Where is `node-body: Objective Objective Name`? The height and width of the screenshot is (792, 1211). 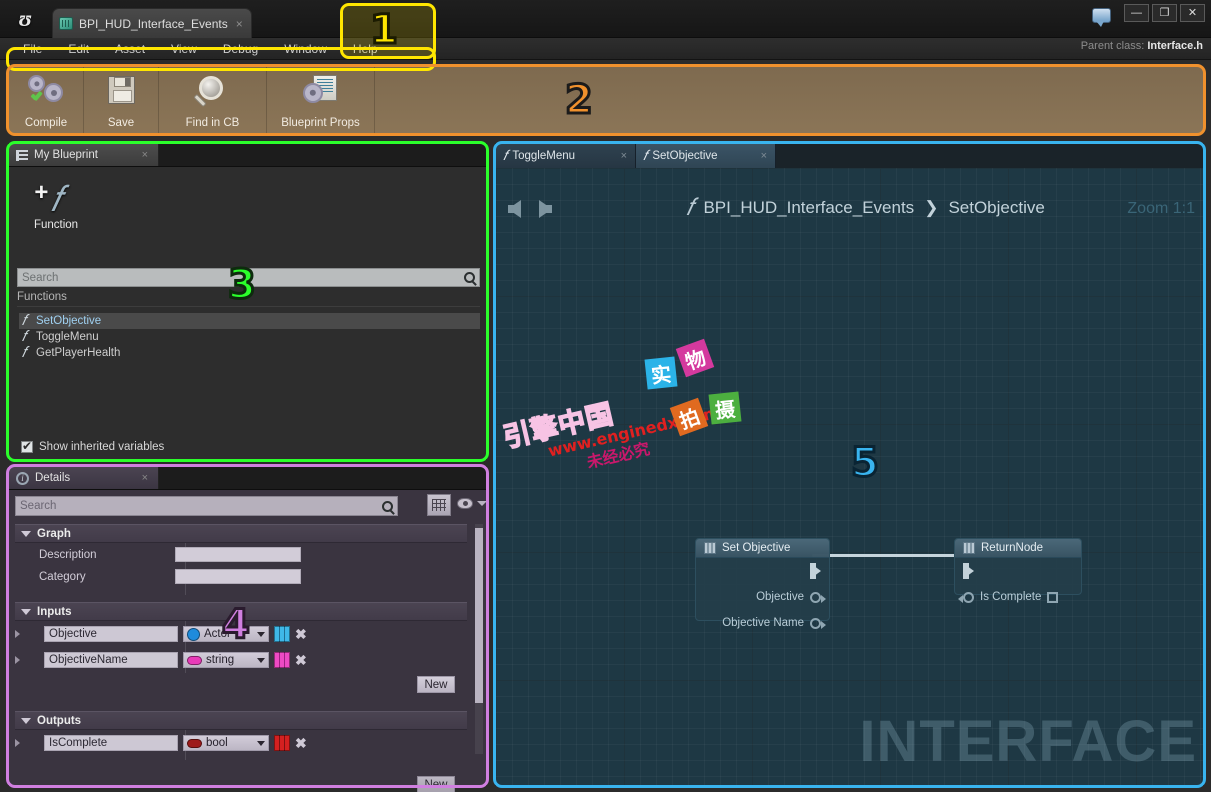
node-body: Objective Objective Name is located at coordinates (762, 597).